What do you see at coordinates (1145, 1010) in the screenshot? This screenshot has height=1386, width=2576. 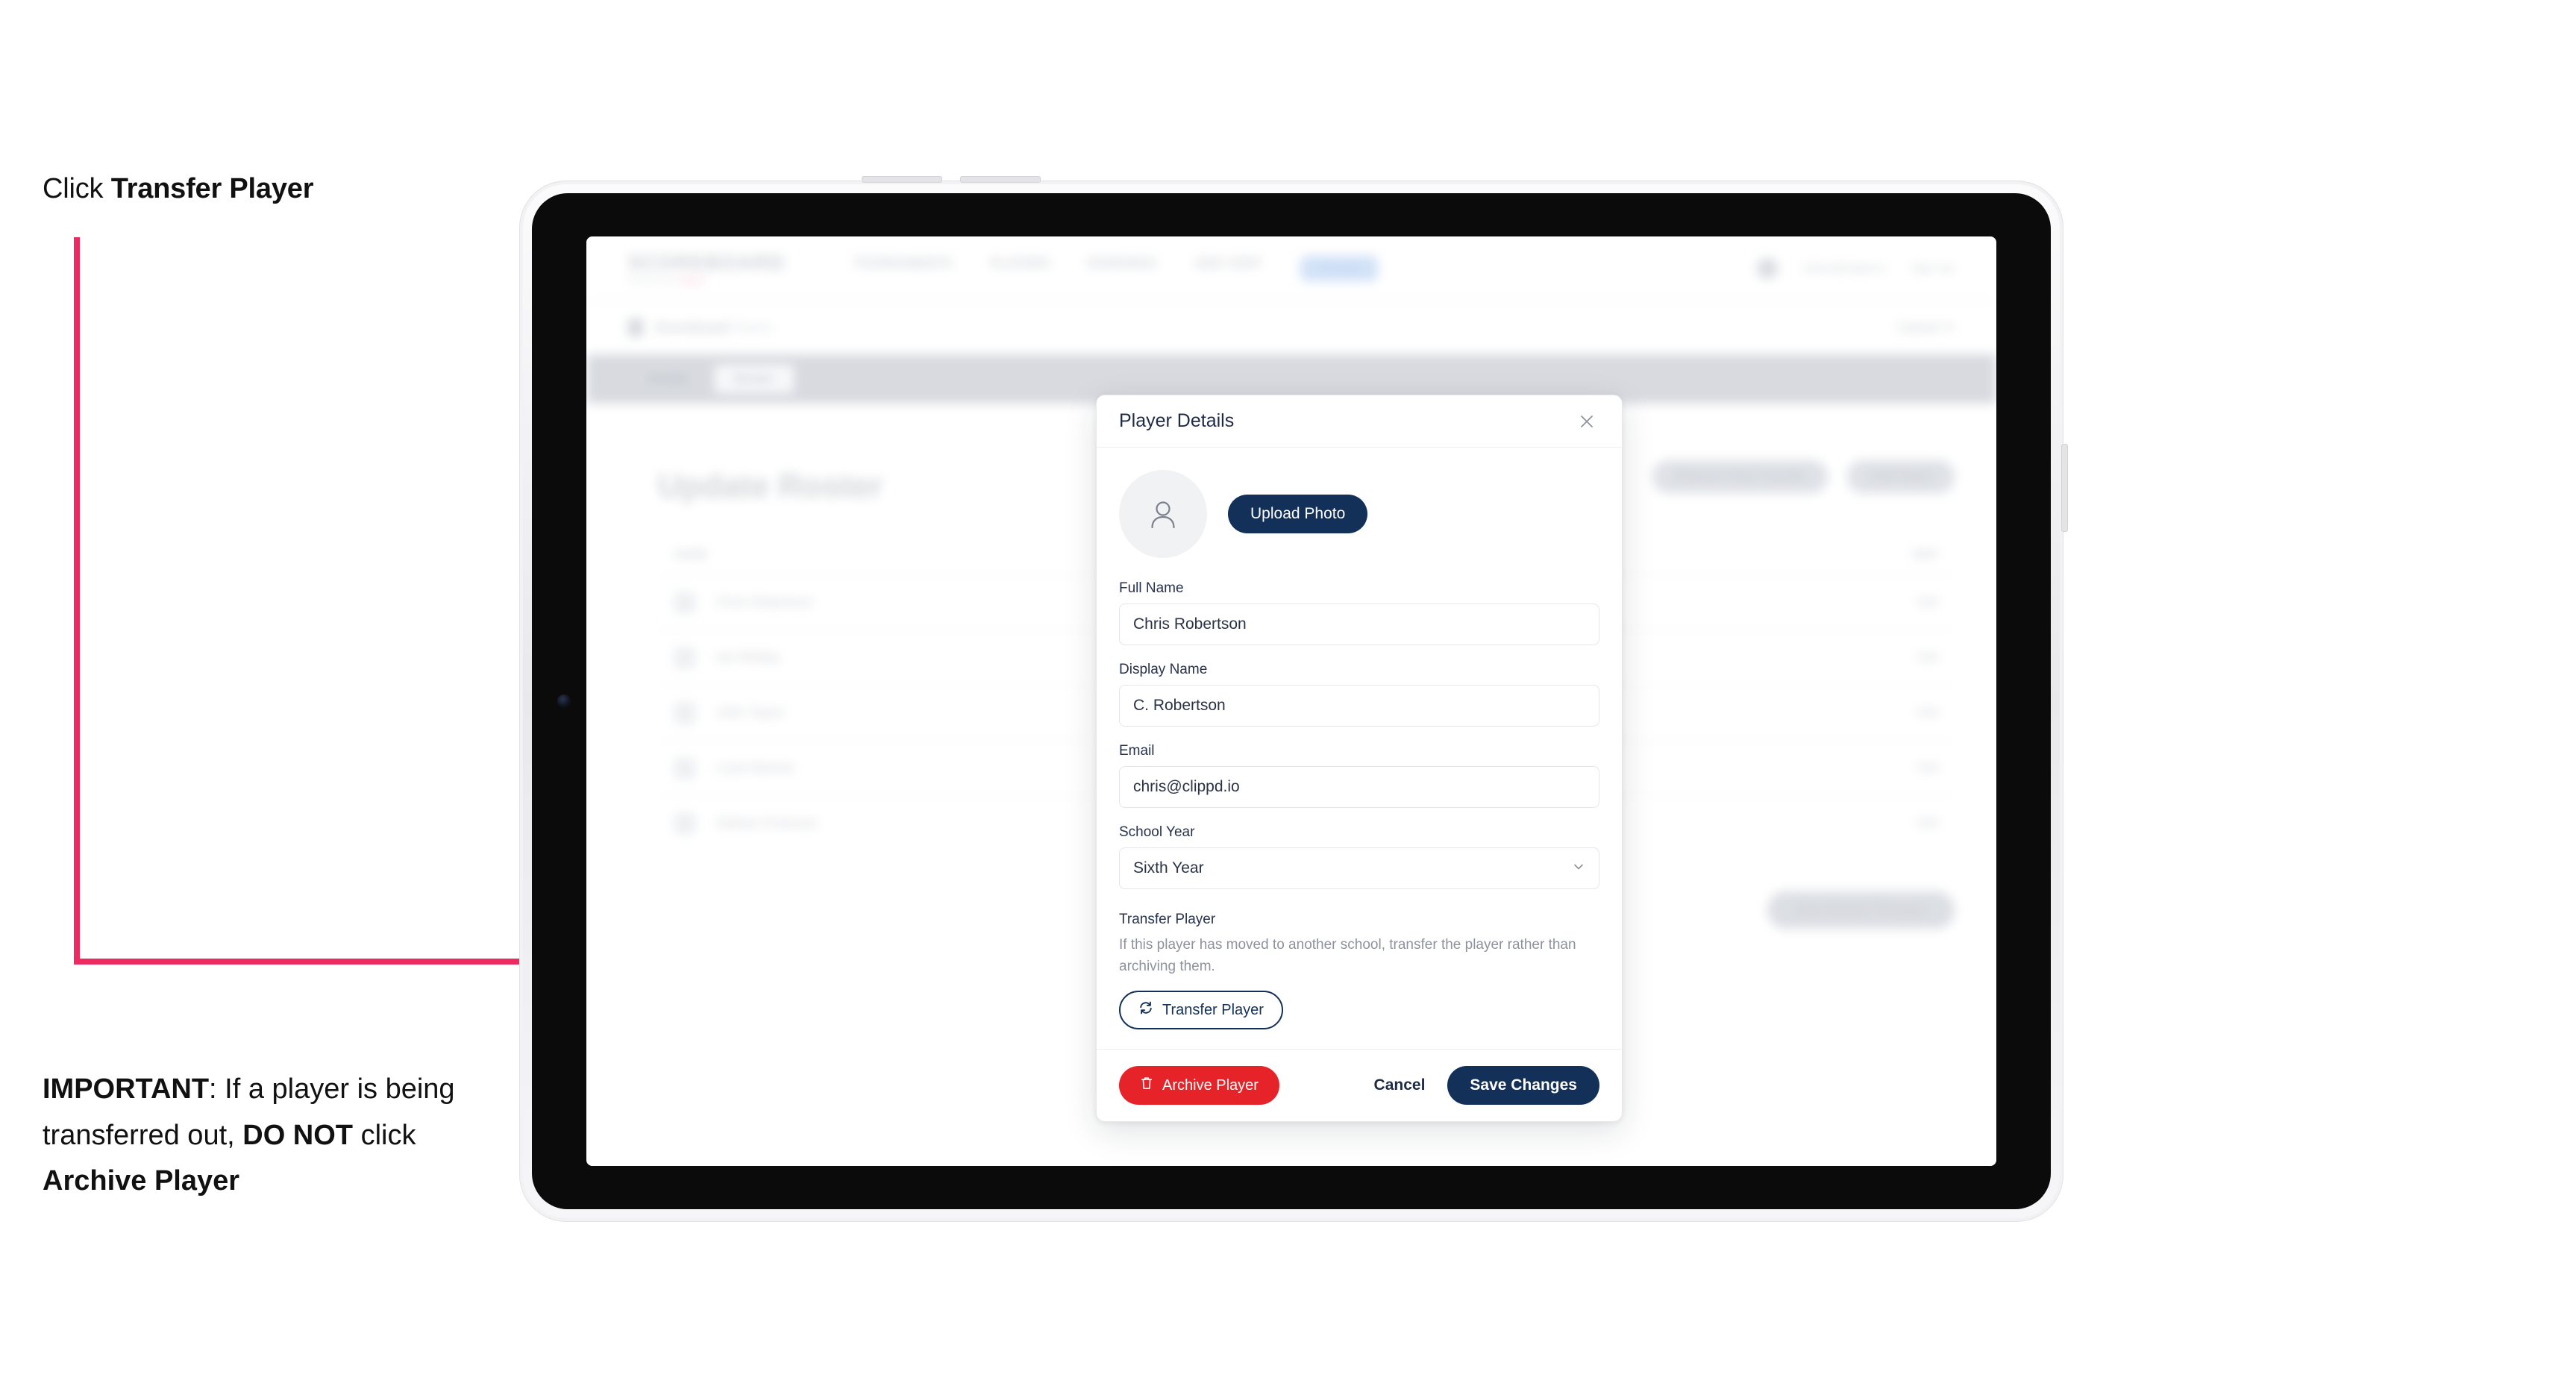 I see `transfer-cycle-icon` at bounding box center [1145, 1010].